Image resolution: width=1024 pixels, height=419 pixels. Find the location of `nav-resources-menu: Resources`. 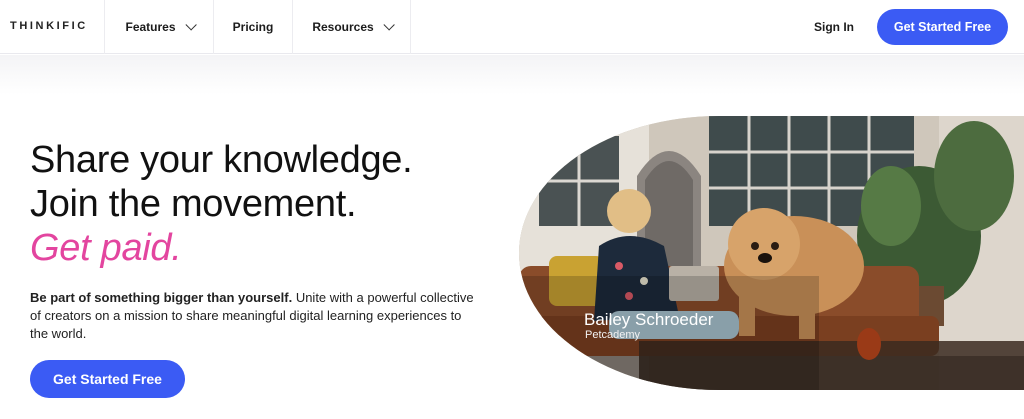

nav-resources-menu: Resources is located at coordinates (351, 27).